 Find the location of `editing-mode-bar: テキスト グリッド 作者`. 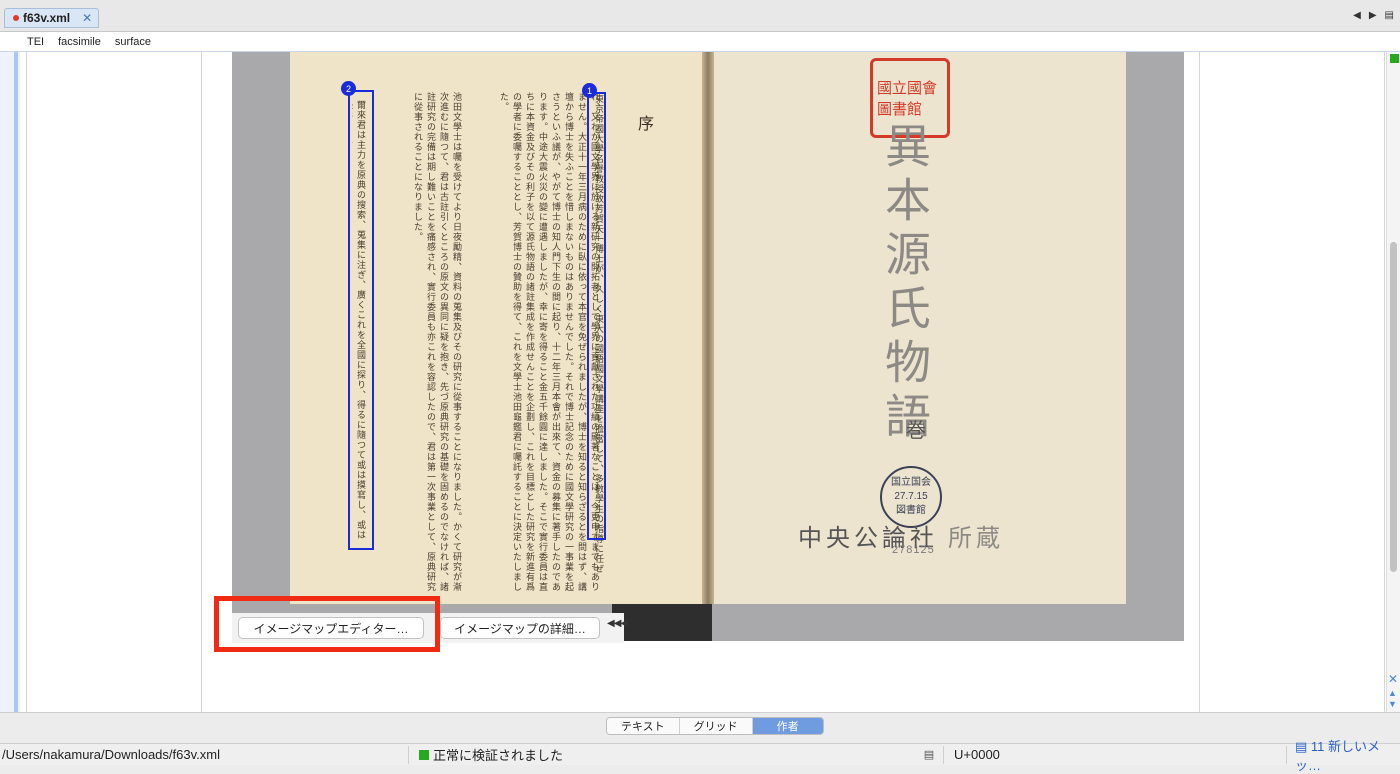

editing-mode-bar: テキスト グリッド 作者 is located at coordinates (700, 726).